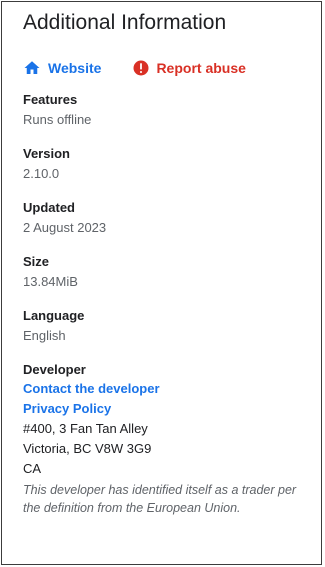 The image size is (325, 567). Describe the element at coordinates (49, 207) in the screenshot. I see `detail-label: Updated` at that location.